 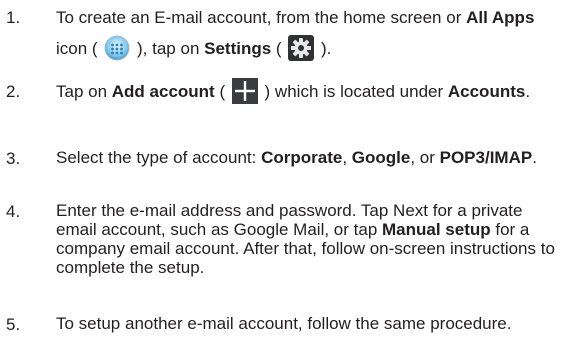 I want to click on account-type-pop3-imap: POP3/IMAP, so click(x=486, y=157).